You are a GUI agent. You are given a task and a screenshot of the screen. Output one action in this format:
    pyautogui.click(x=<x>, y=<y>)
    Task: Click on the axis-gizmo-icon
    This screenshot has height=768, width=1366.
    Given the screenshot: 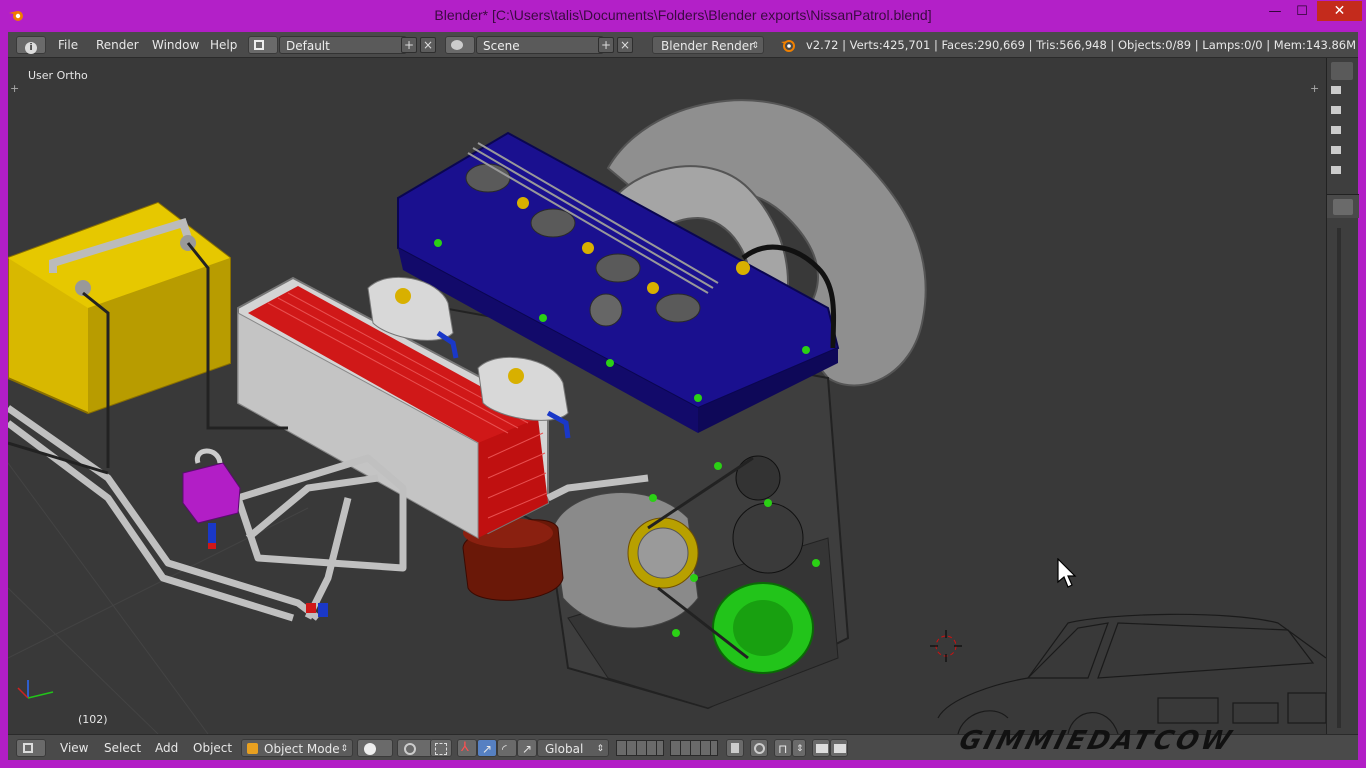 What is the action you would take?
    pyautogui.click(x=35, y=689)
    